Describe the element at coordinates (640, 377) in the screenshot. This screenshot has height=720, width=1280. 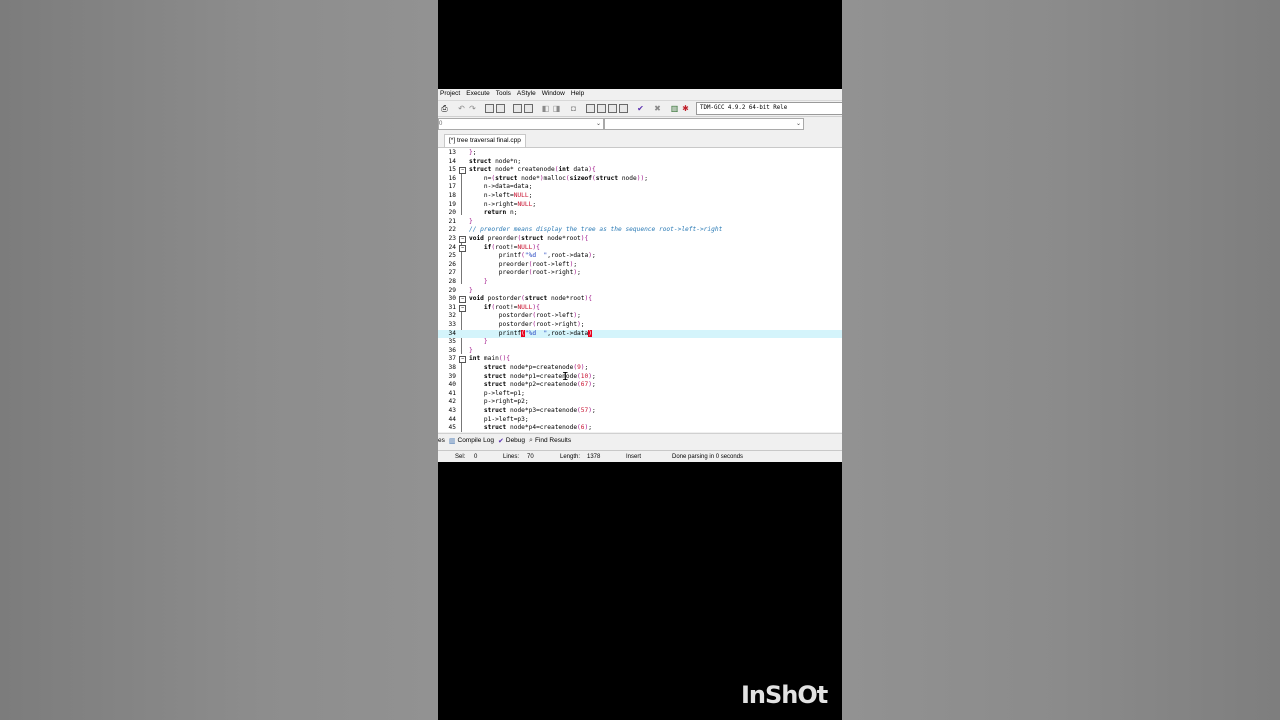
I see `code-line-39: 39 struct node*p1=createnode(10);` at that location.